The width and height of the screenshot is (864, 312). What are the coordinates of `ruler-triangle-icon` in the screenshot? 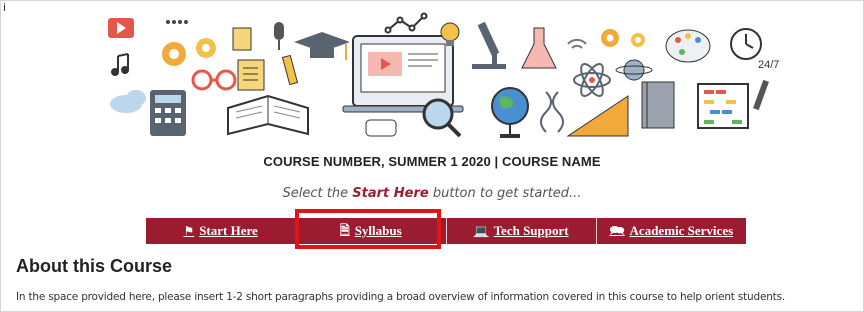 It's located at (597, 116).